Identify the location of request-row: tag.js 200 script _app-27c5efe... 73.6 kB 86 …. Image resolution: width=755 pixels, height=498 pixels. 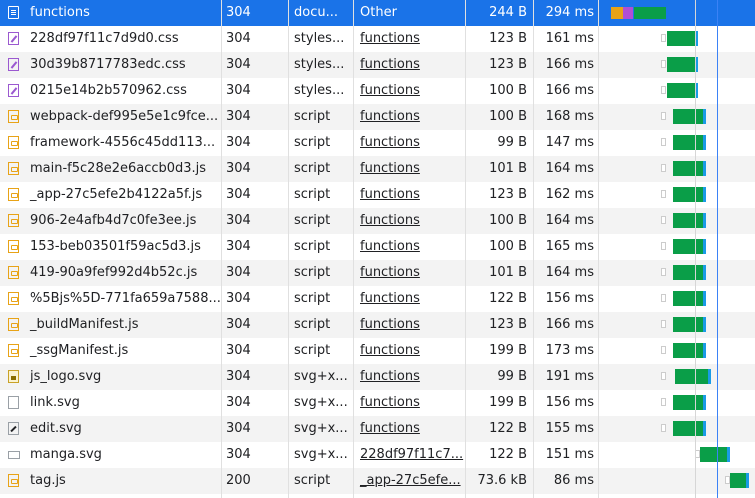
(377, 481).